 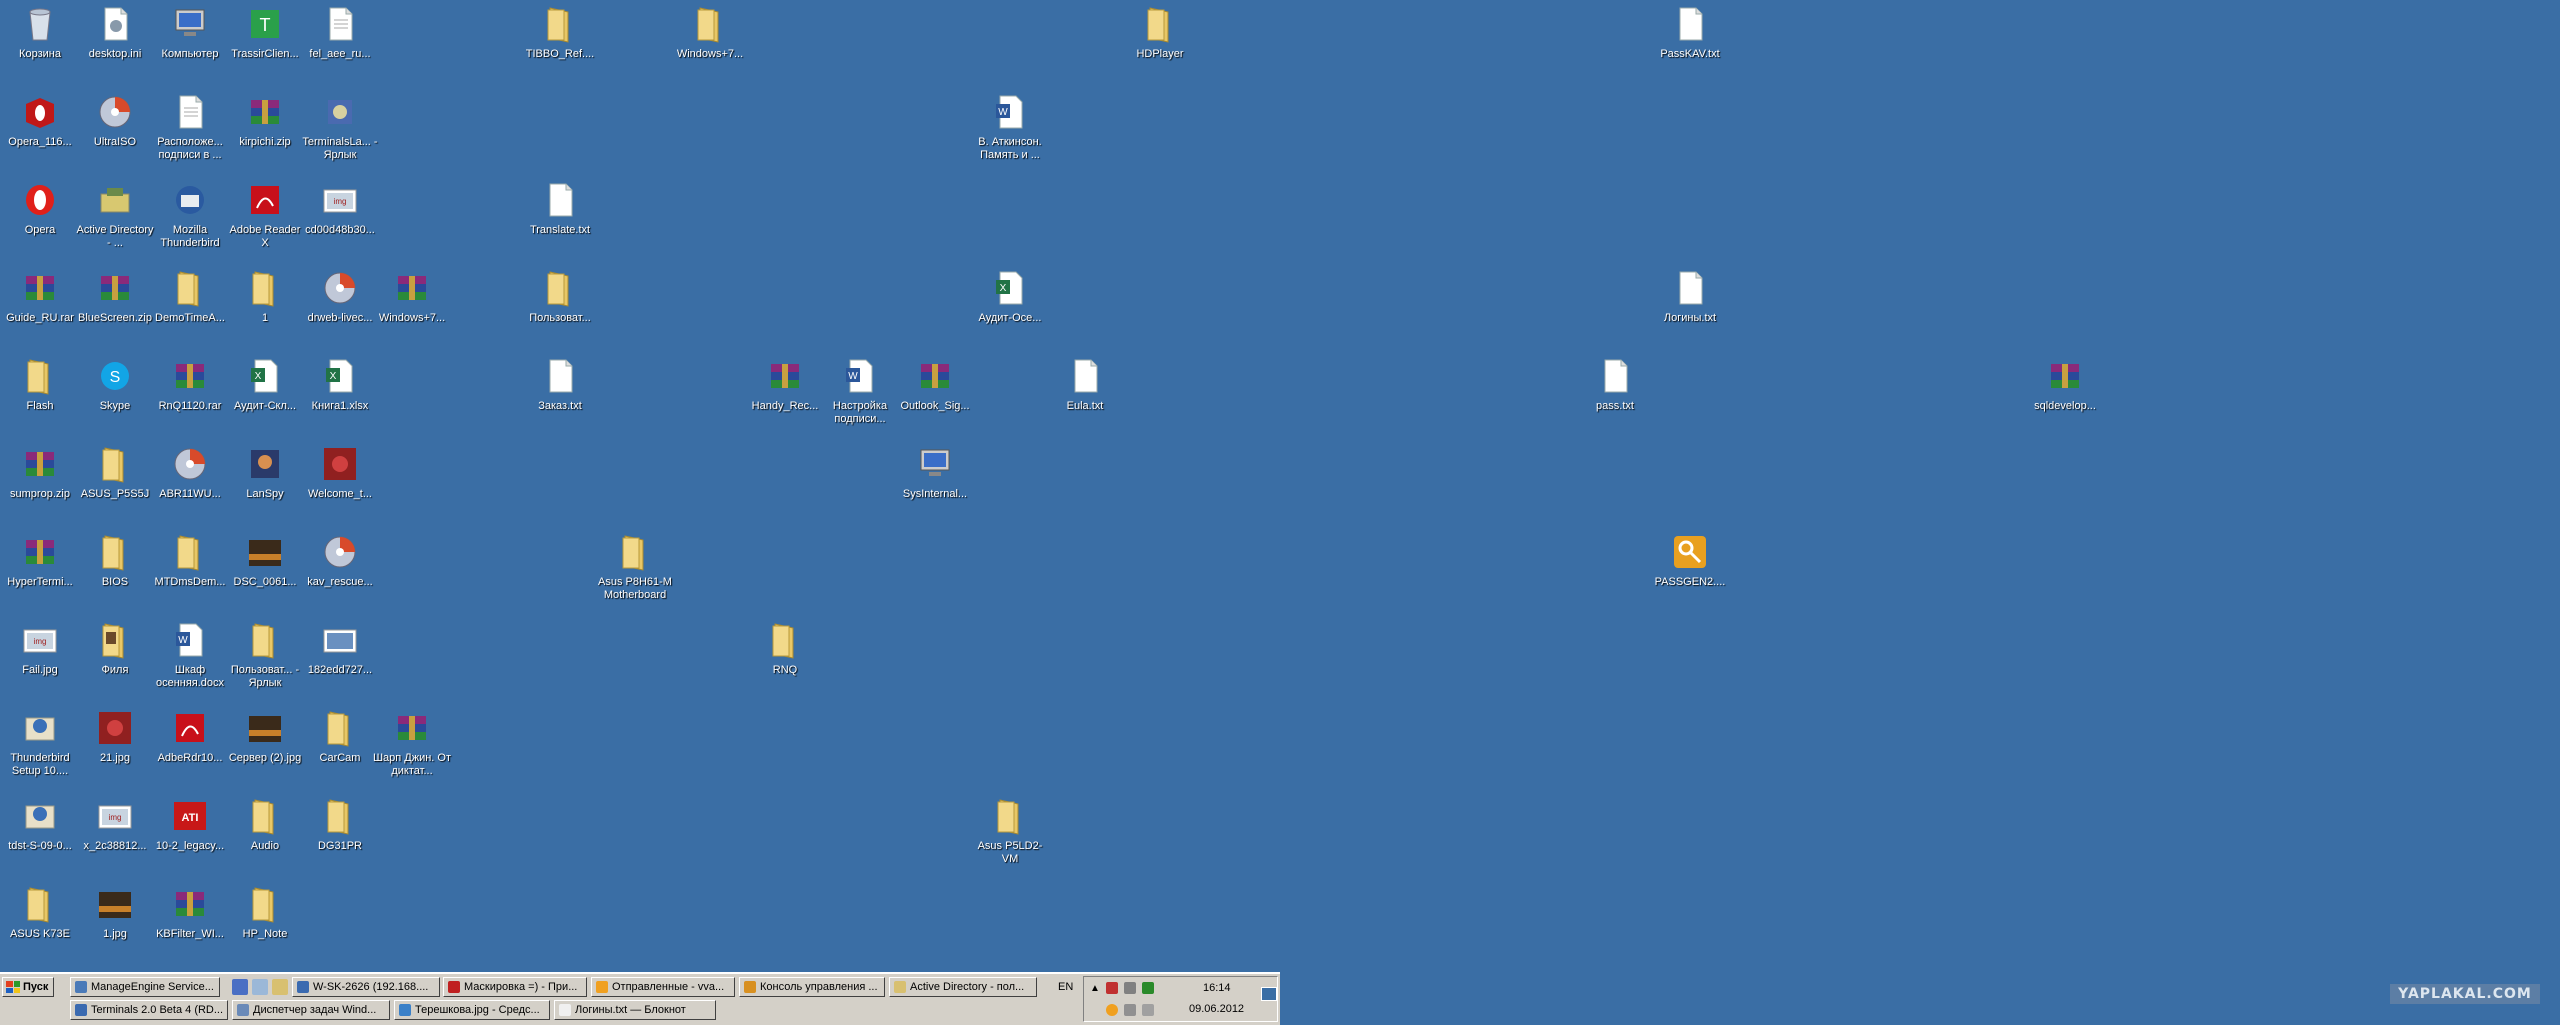 I want to click on desktop-icon: Mozilla Thunderbird, so click(x=190, y=215).